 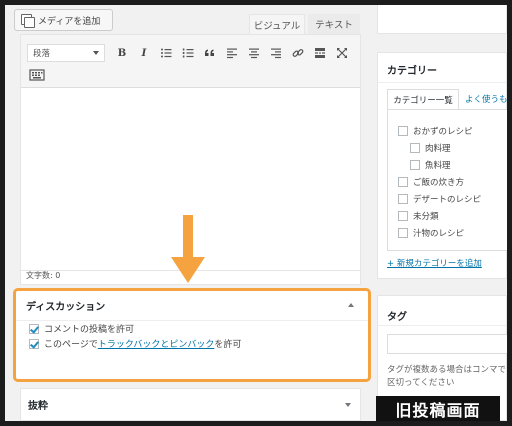 What do you see at coordinates (342, 53) in the screenshot?
I see `fullscreen-icon` at bounding box center [342, 53].